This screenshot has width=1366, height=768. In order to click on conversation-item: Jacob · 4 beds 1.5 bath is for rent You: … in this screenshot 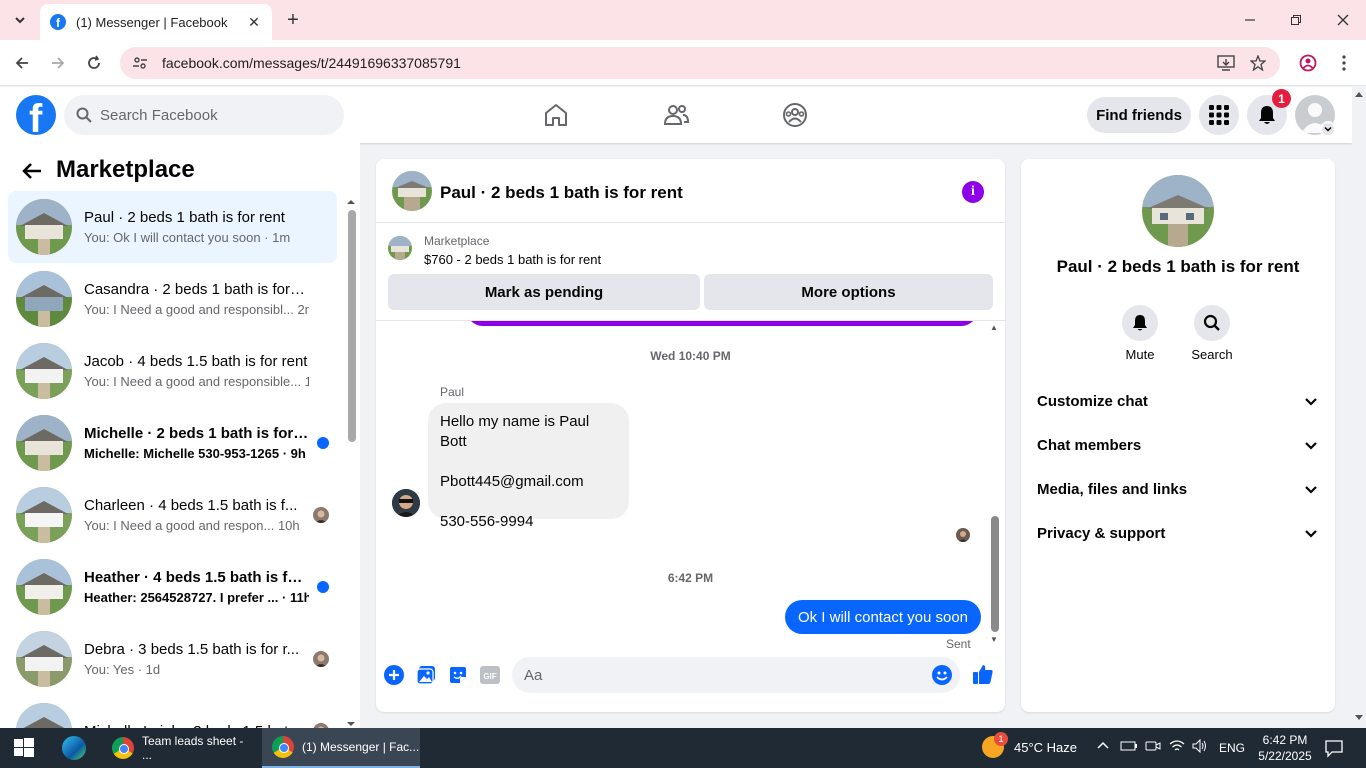, I will do `click(172, 371)`.